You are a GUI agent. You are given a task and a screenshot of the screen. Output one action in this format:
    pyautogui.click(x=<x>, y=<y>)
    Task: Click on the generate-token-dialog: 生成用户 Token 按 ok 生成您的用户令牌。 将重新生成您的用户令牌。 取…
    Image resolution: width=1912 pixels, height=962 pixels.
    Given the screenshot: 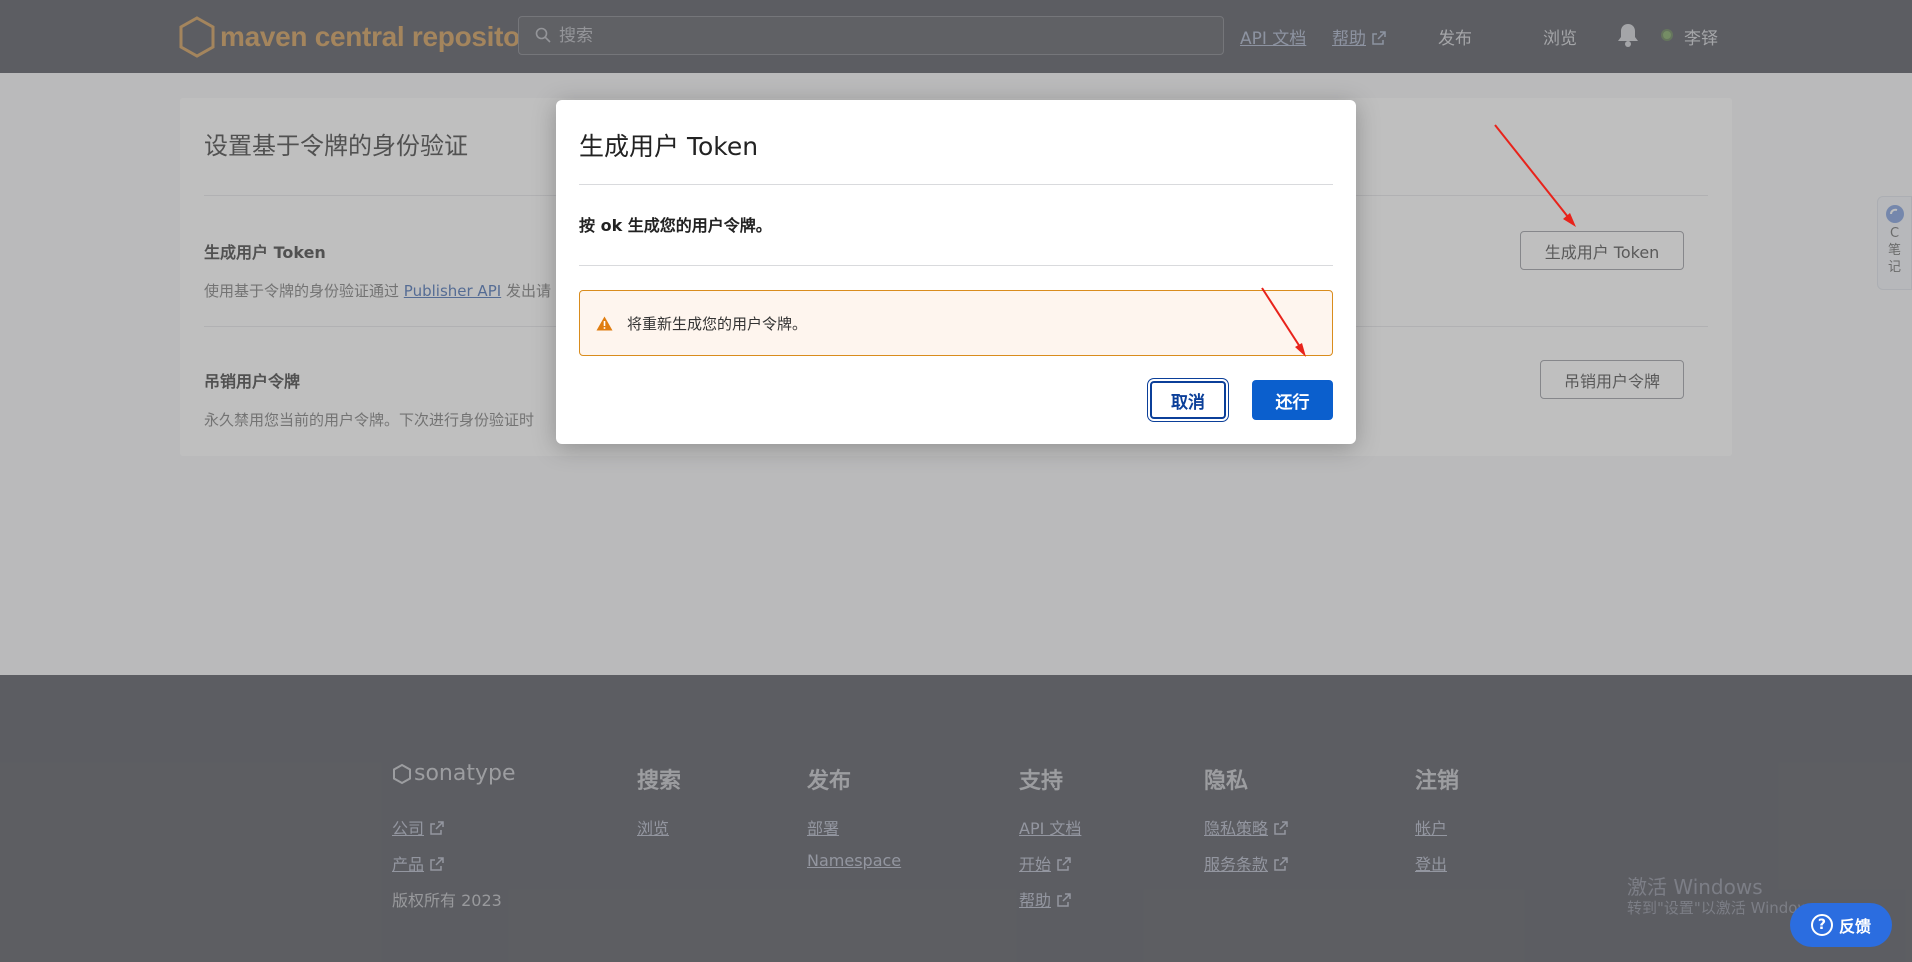 What is the action you would take?
    pyautogui.click(x=956, y=272)
    